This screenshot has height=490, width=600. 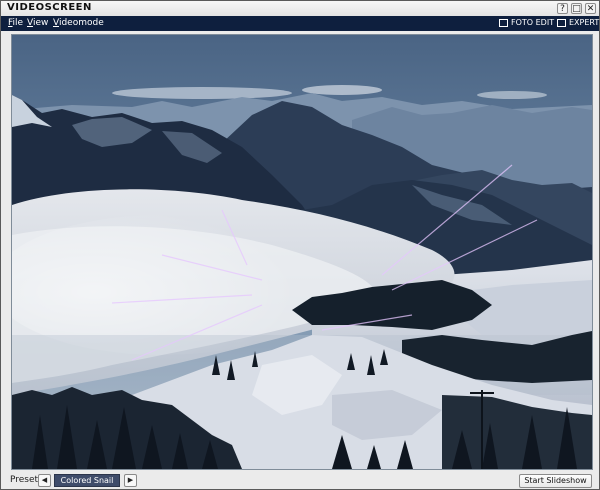 What do you see at coordinates (24, 480) in the screenshot?
I see `preset-label: Preset` at bounding box center [24, 480].